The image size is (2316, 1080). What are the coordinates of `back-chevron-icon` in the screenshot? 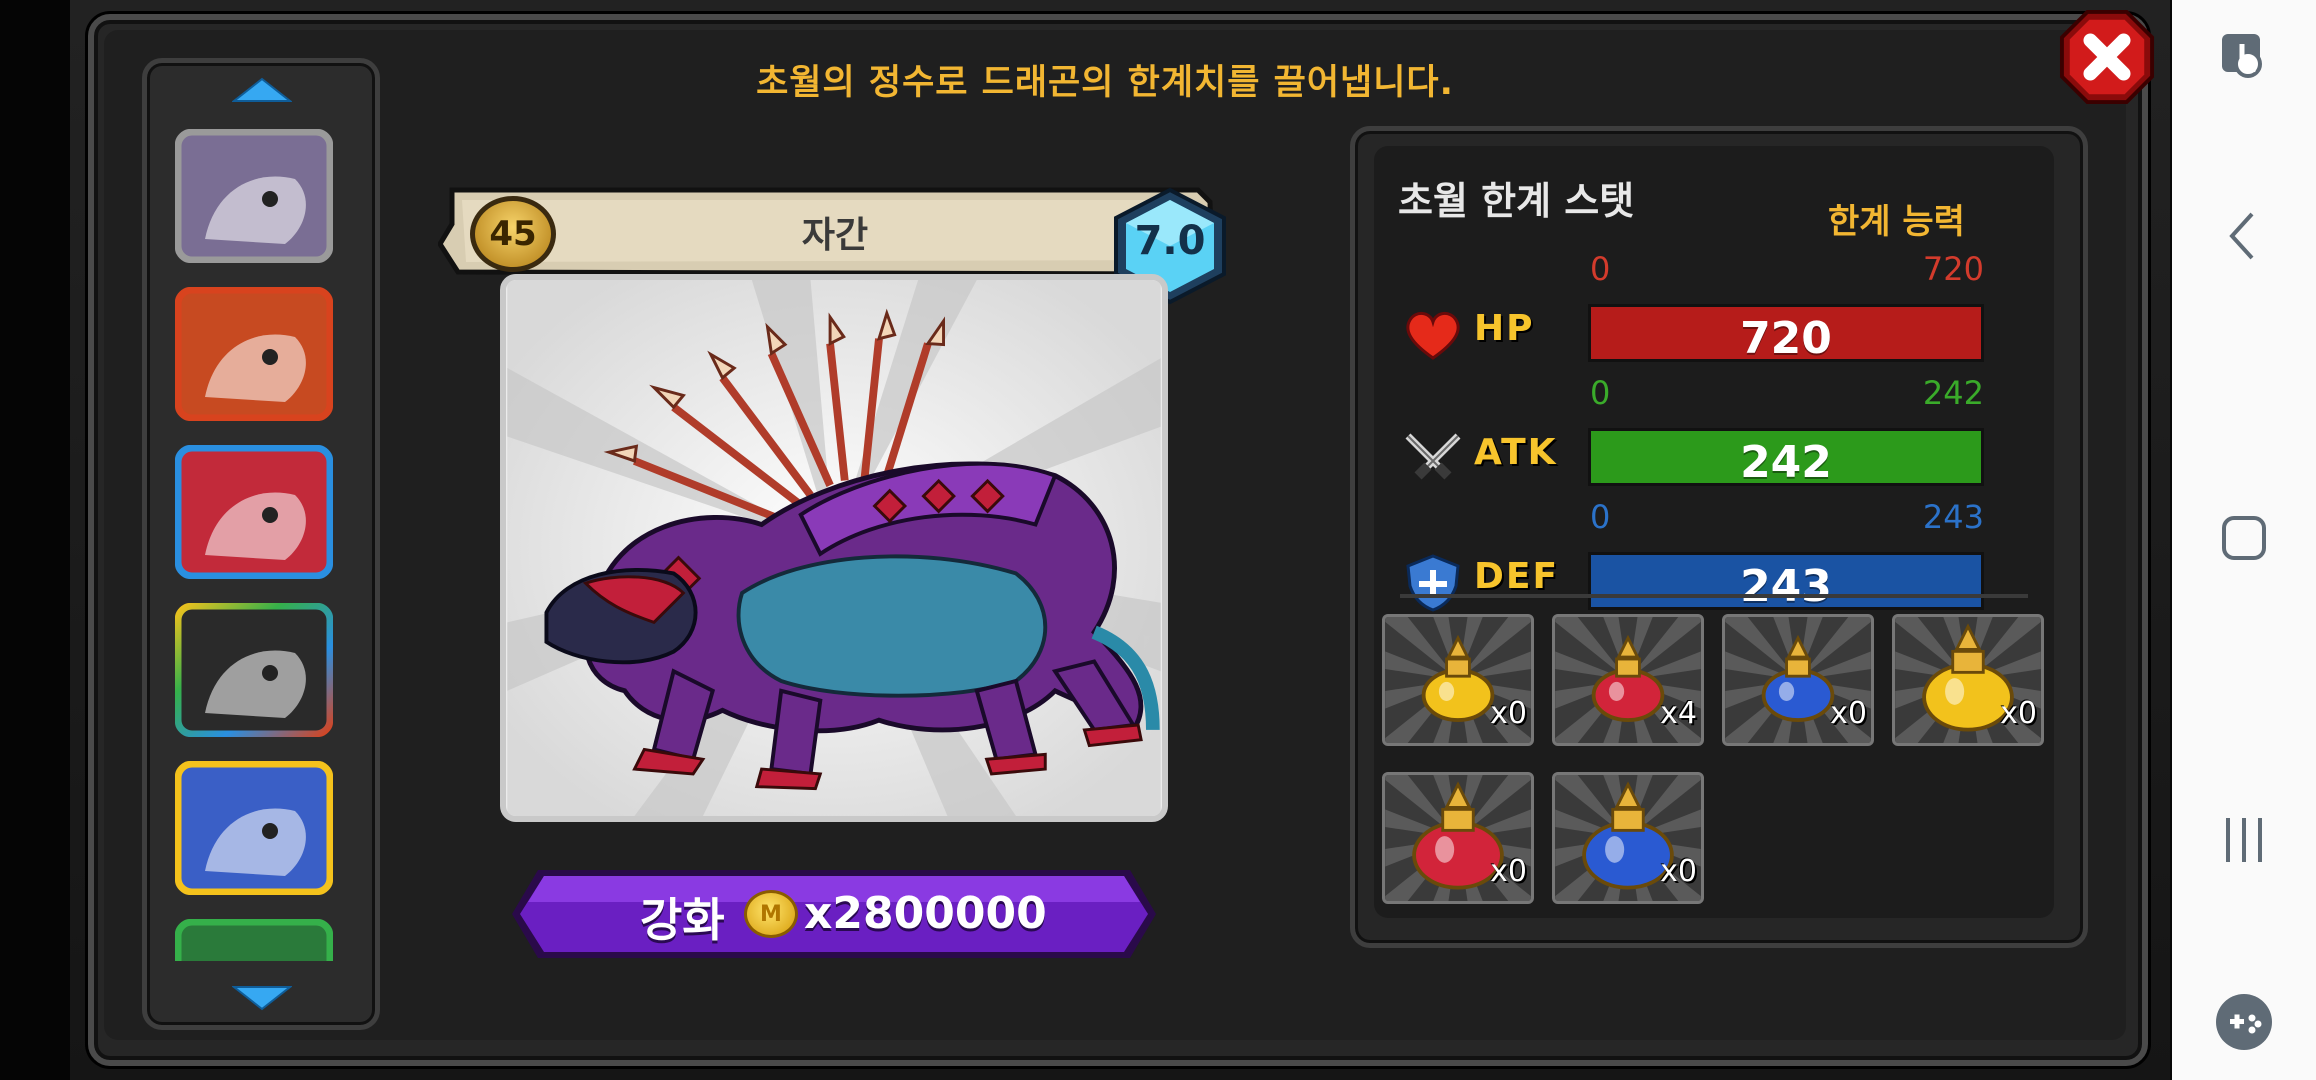 It's located at (2241, 236).